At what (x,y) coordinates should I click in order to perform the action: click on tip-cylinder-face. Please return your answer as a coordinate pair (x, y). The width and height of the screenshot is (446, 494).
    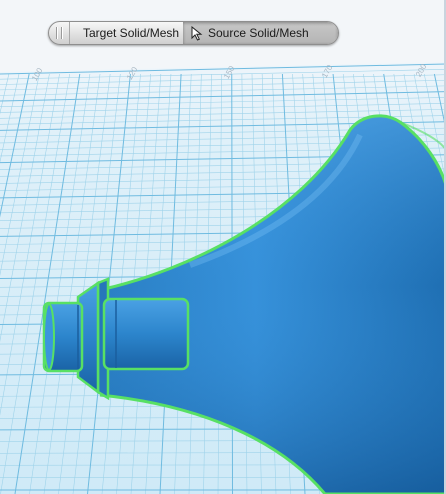
    Looking at the image, I should click on (49, 337).